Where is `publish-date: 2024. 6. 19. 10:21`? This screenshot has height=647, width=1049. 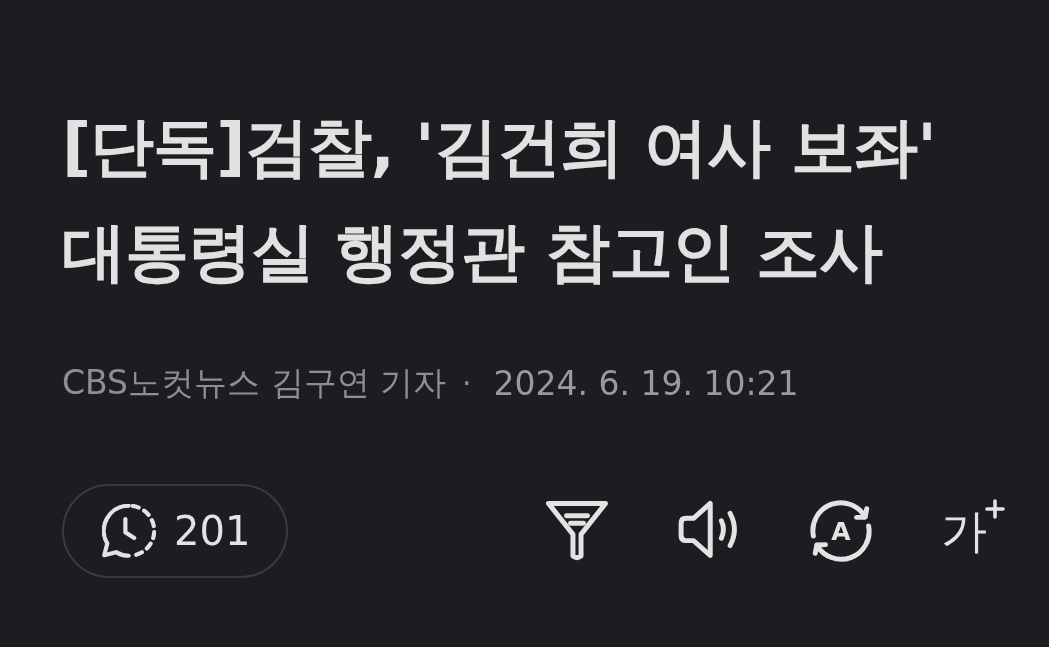 publish-date: 2024. 6. 19. 10:21 is located at coordinates (646, 383).